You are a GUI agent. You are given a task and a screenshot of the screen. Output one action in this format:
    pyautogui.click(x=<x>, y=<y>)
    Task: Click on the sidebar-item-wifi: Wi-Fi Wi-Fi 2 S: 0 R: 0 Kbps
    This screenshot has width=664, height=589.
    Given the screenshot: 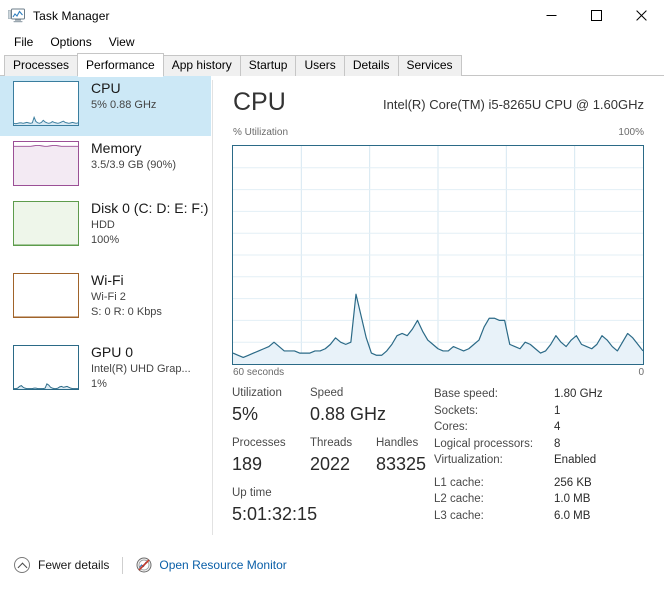 What is the action you would take?
    pyautogui.click(x=105, y=304)
    